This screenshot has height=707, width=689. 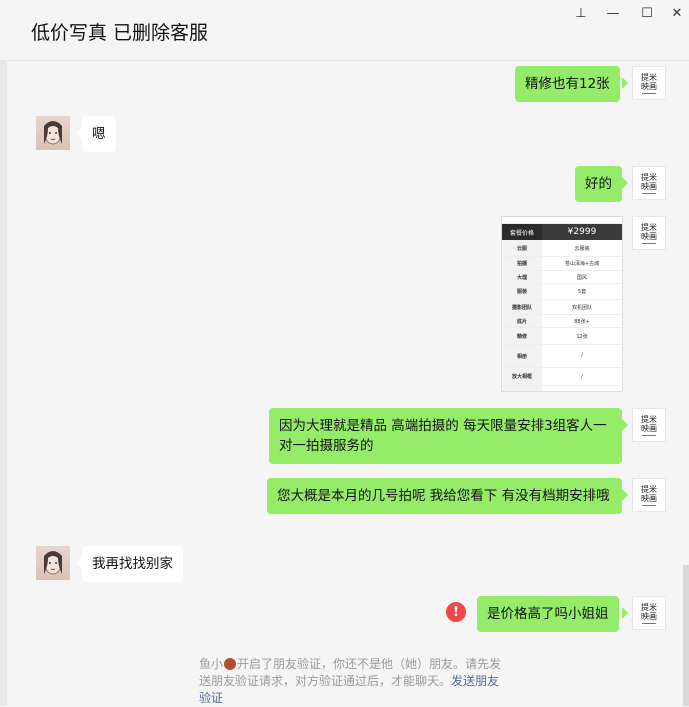 I want to click on price-row: 摄影团队 双机团队, so click(x=562, y=307).